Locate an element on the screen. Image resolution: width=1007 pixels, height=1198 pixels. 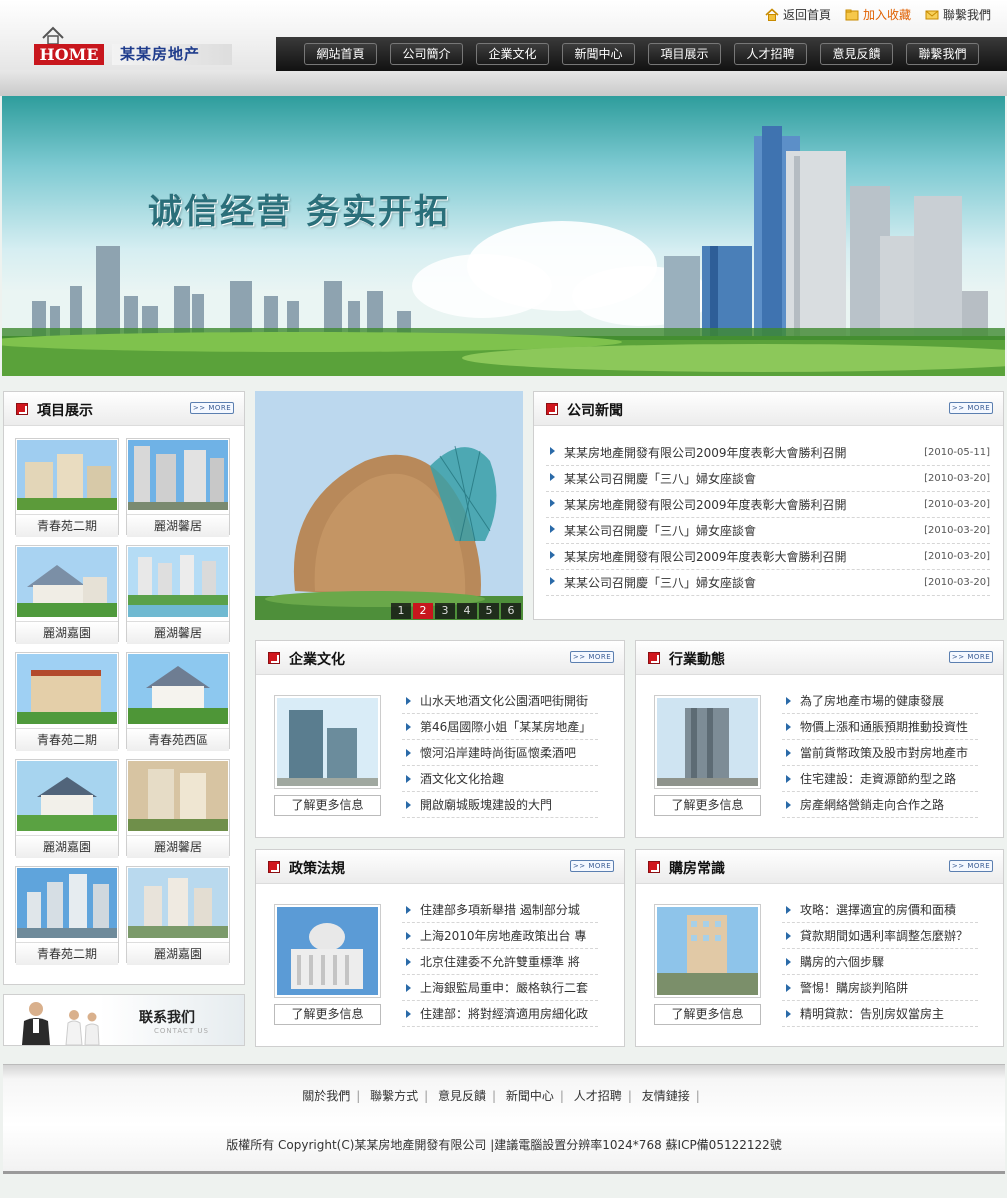
policy-more-button: >> MORE is located at coordinates (592, 866).